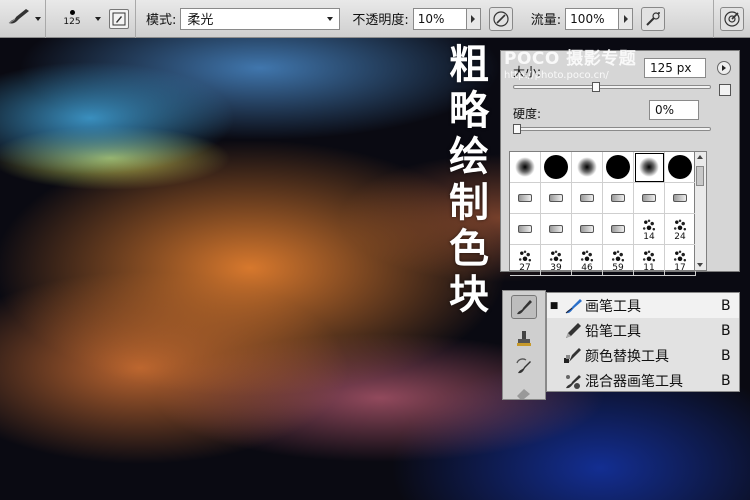 This screenshot has width=750, height=500. What do you see at coordinates (517, 129) in the screenshot?
I see `hardness-slider-thumb` at bounding box center [517, 129].